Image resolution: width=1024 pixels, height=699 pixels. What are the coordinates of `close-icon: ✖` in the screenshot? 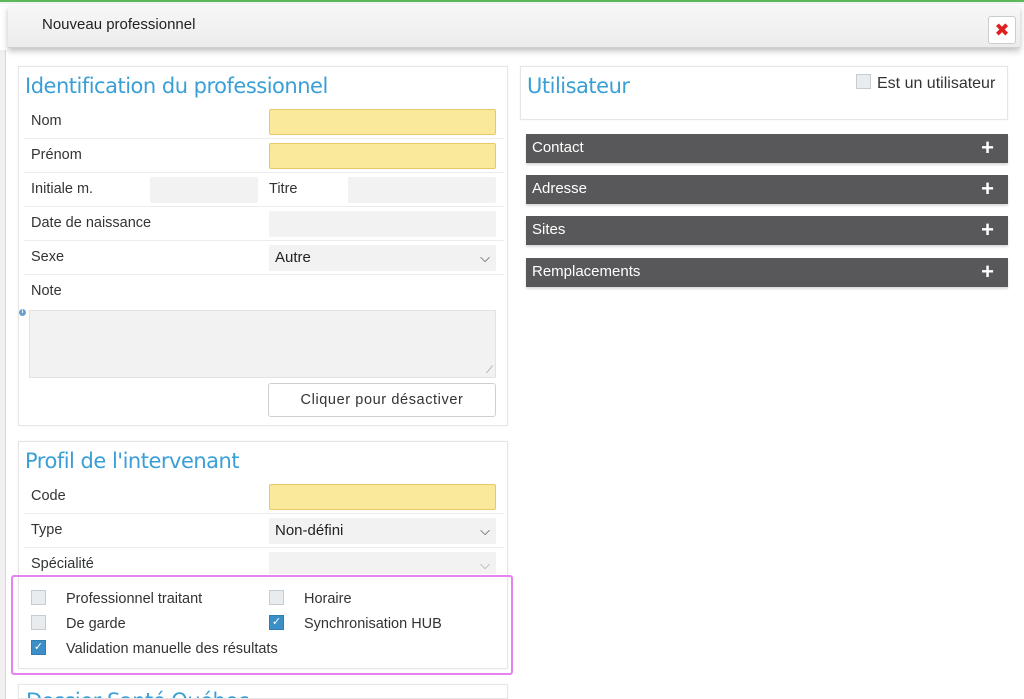 It's located at (1002, 30).